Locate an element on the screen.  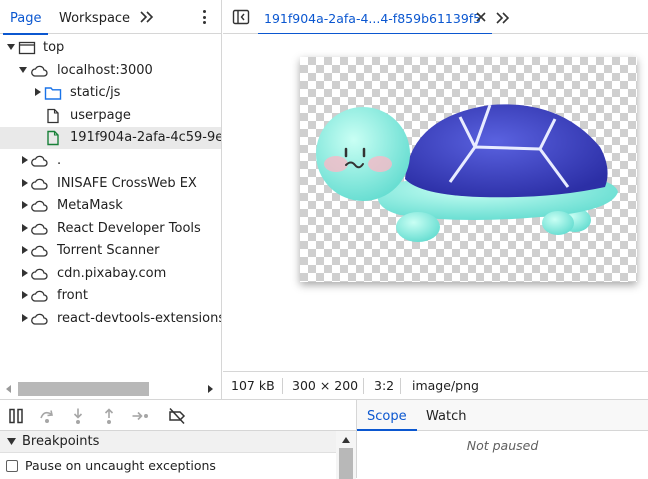
deactivate-breakpoints-icon is located at coordinates (177, 416).